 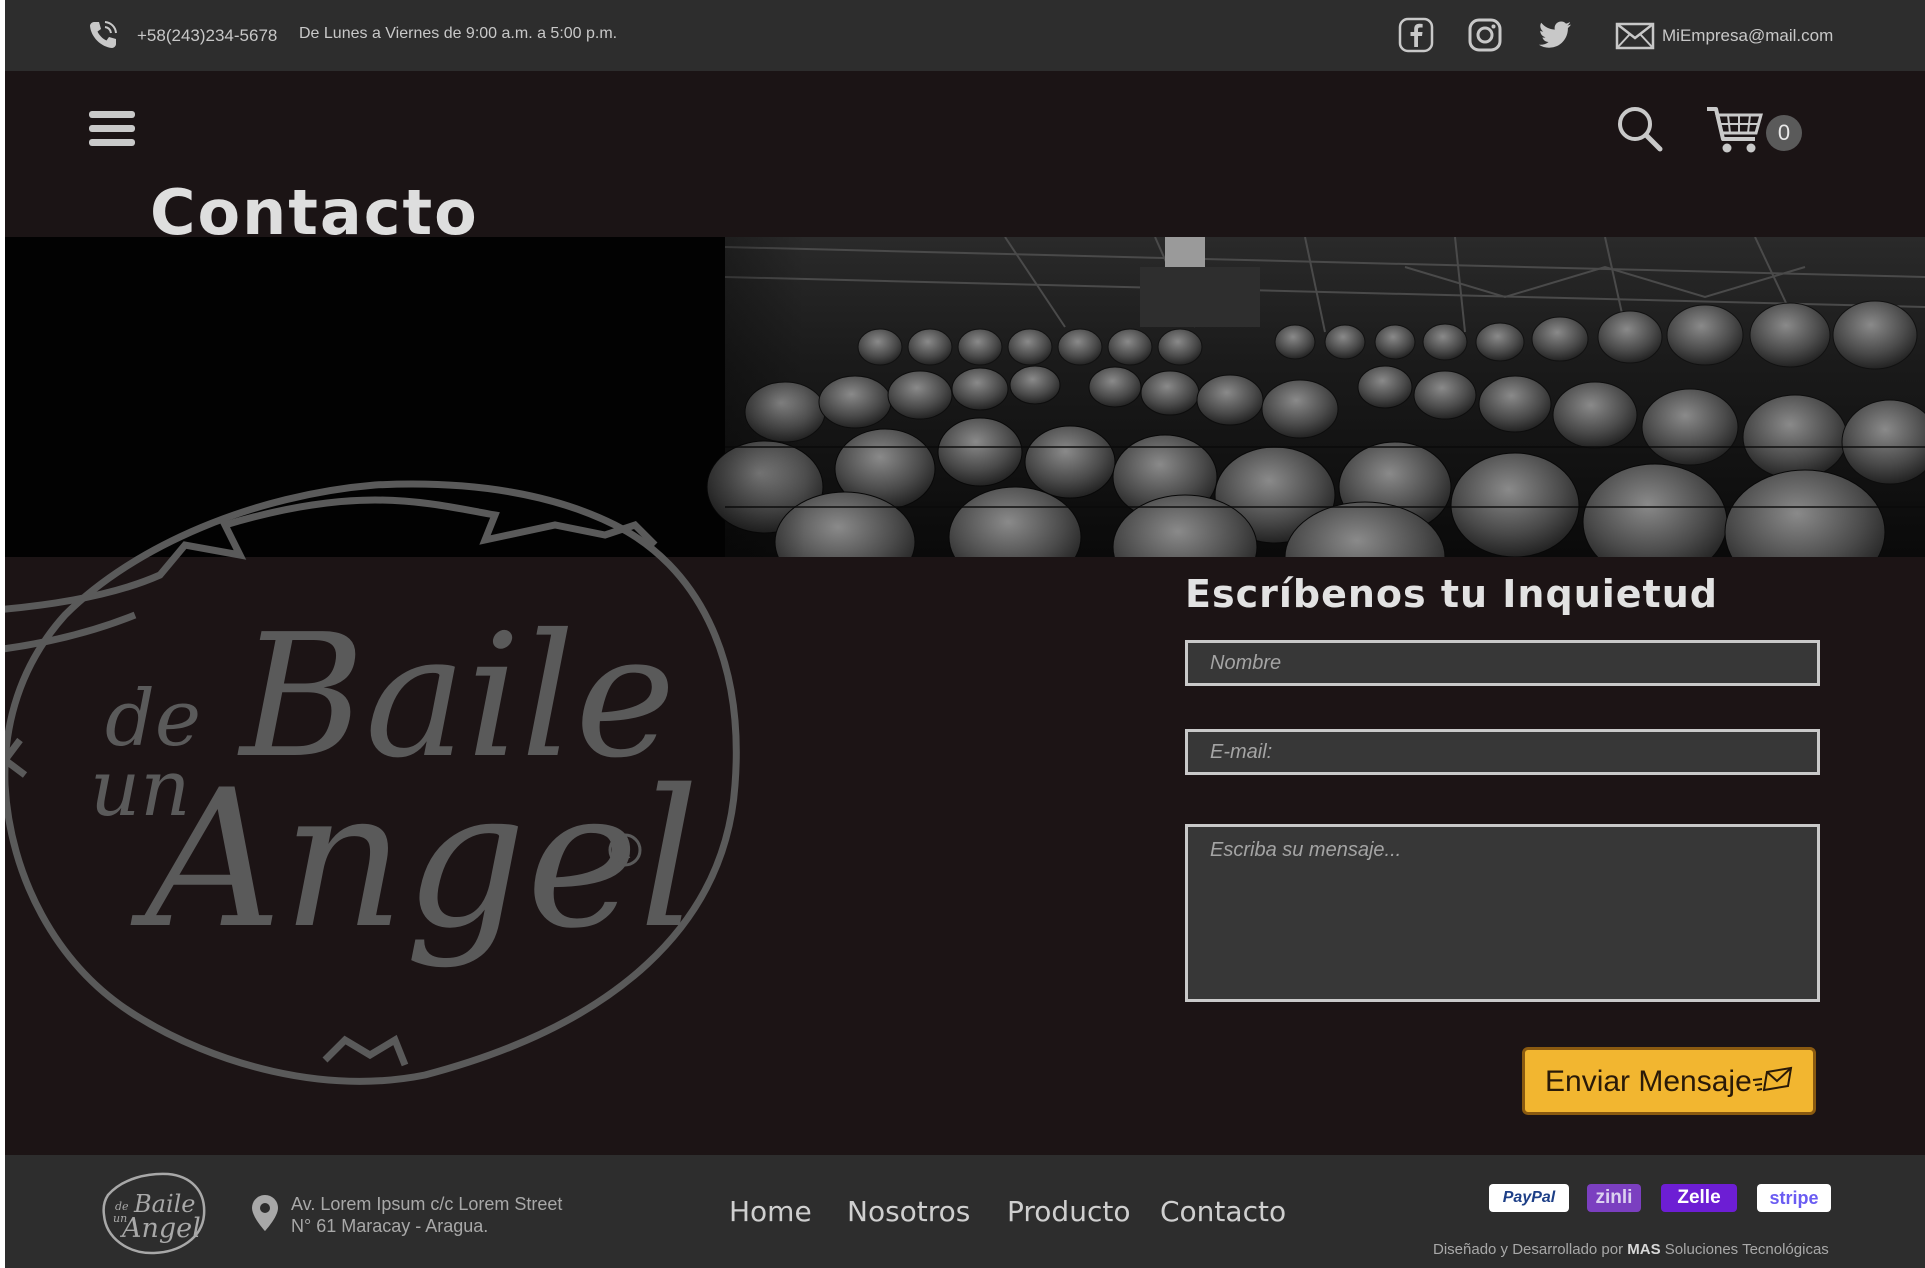 What do you see at coordinates (1223, 1211) in the screenshot?
I see `footer-link-contacto: Contacto` at bounding box center [1223, 1211].